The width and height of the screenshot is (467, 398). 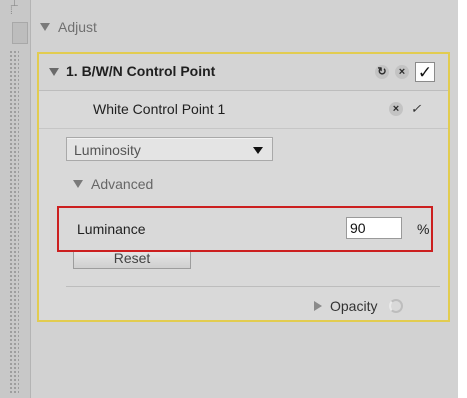 I want to click on gutter-tab, so click(x=20, y=33).